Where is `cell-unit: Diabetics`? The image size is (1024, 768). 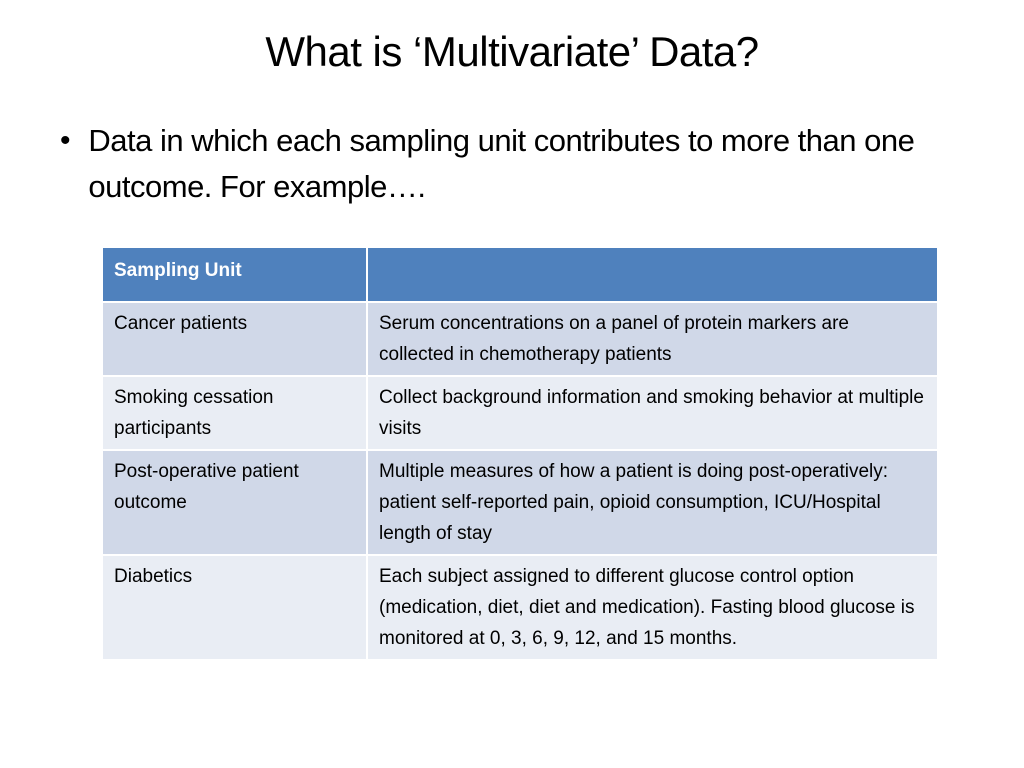
cell-unit: Diabetics is located at coordinates (234, 607).